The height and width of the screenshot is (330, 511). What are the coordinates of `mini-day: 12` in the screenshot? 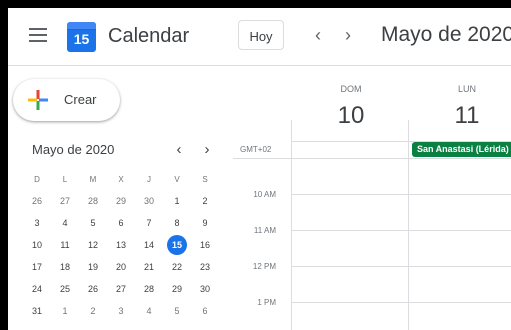 It's located at (93, 245).